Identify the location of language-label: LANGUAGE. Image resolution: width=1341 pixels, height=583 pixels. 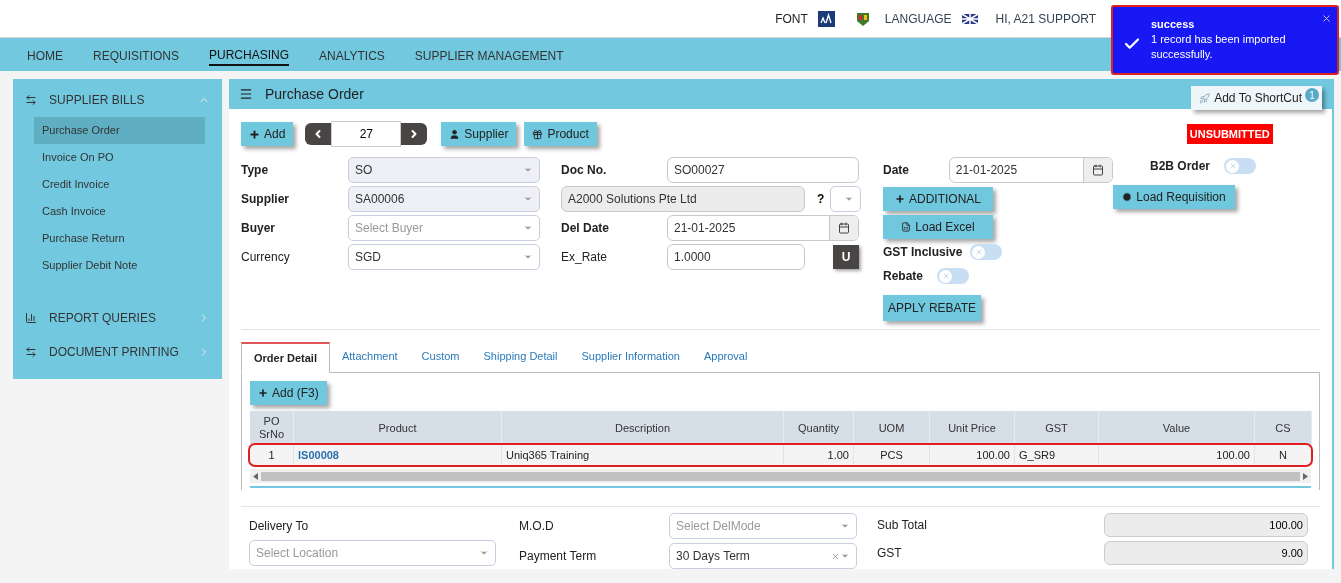
(918, 18).